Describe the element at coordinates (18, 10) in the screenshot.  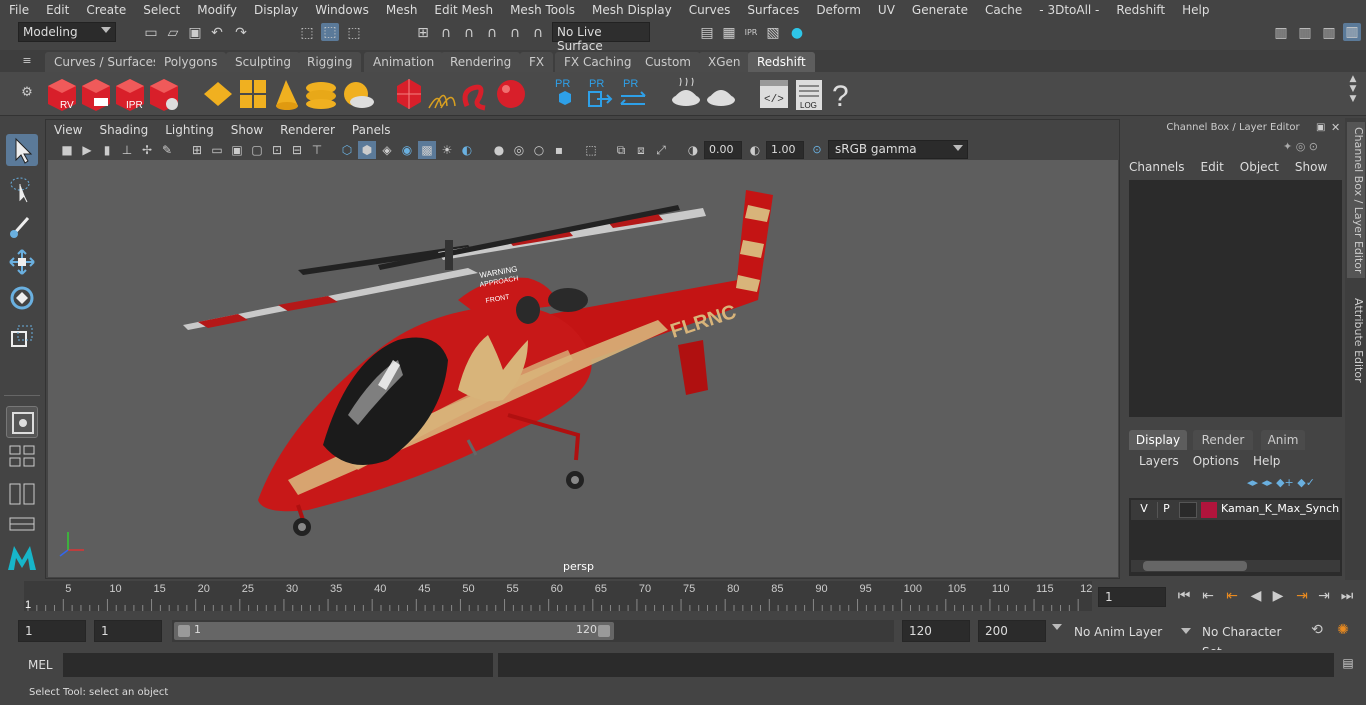
I see `menu-file: File` at that location.